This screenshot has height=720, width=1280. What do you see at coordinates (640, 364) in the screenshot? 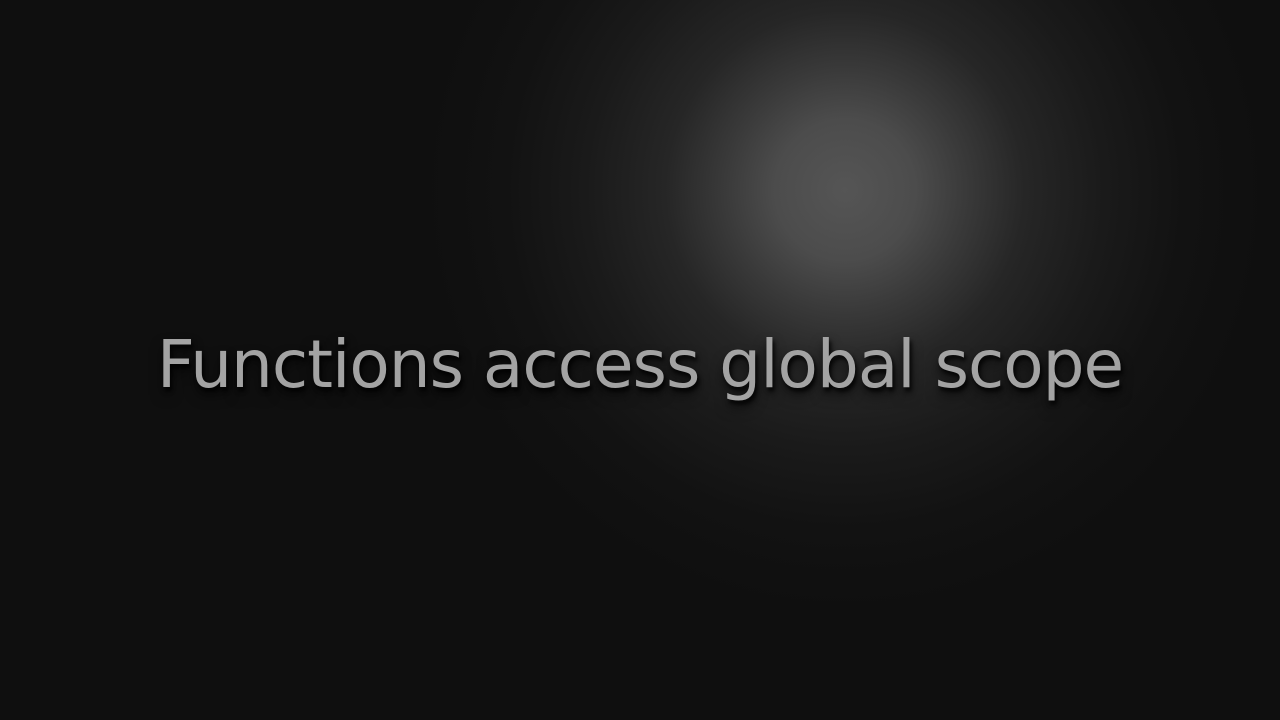
I see `slide-title: Functions access global scope` at bounding box center [640, 364].